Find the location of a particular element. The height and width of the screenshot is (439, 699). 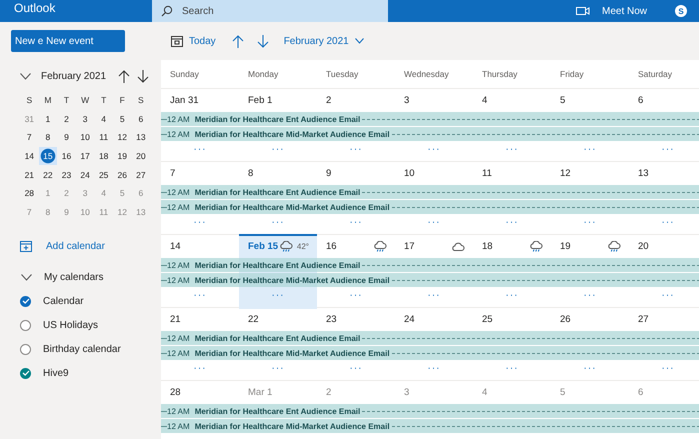

mini-calendar-day: 23 is located at coordinates (66, 174).